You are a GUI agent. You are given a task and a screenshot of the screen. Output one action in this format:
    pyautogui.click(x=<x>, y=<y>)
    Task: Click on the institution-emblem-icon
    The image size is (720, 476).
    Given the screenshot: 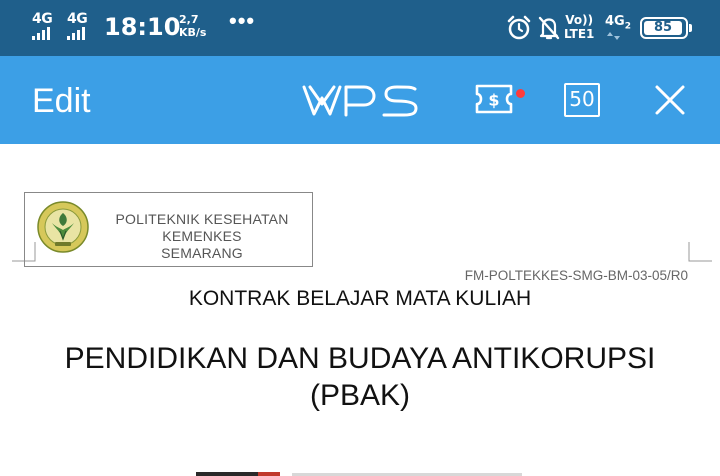 What is the action you would take?
    pyautogui.click(x=63, y=227)
    